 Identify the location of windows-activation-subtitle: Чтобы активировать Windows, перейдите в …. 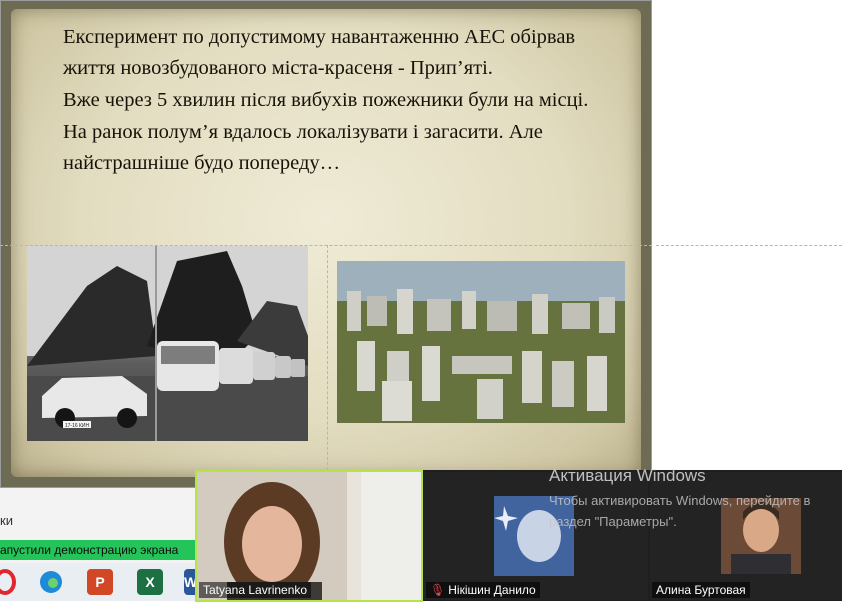
(680, 511).